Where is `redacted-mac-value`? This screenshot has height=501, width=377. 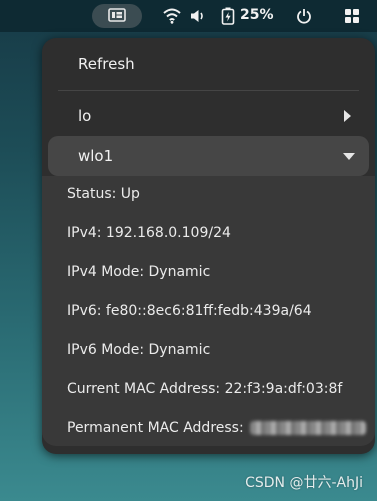 redacted-mac-value is located at coordinates (307, 428).